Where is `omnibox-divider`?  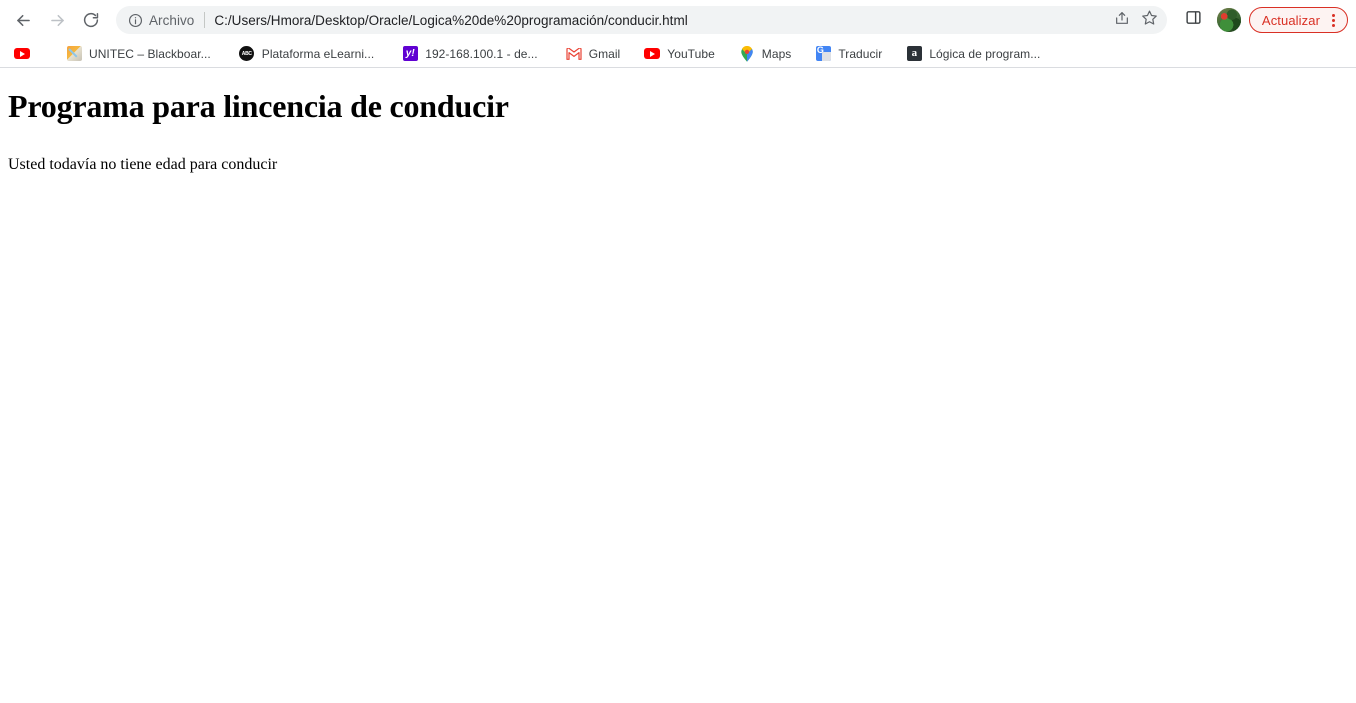 omnibox-divider is located at coordinates (205, 20).